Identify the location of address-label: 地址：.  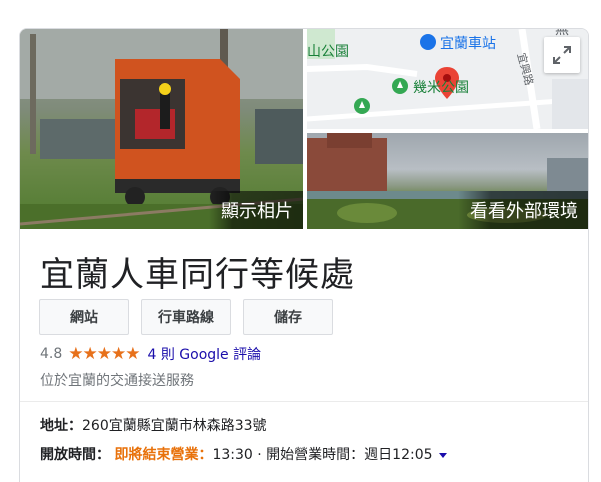
(61, 426).